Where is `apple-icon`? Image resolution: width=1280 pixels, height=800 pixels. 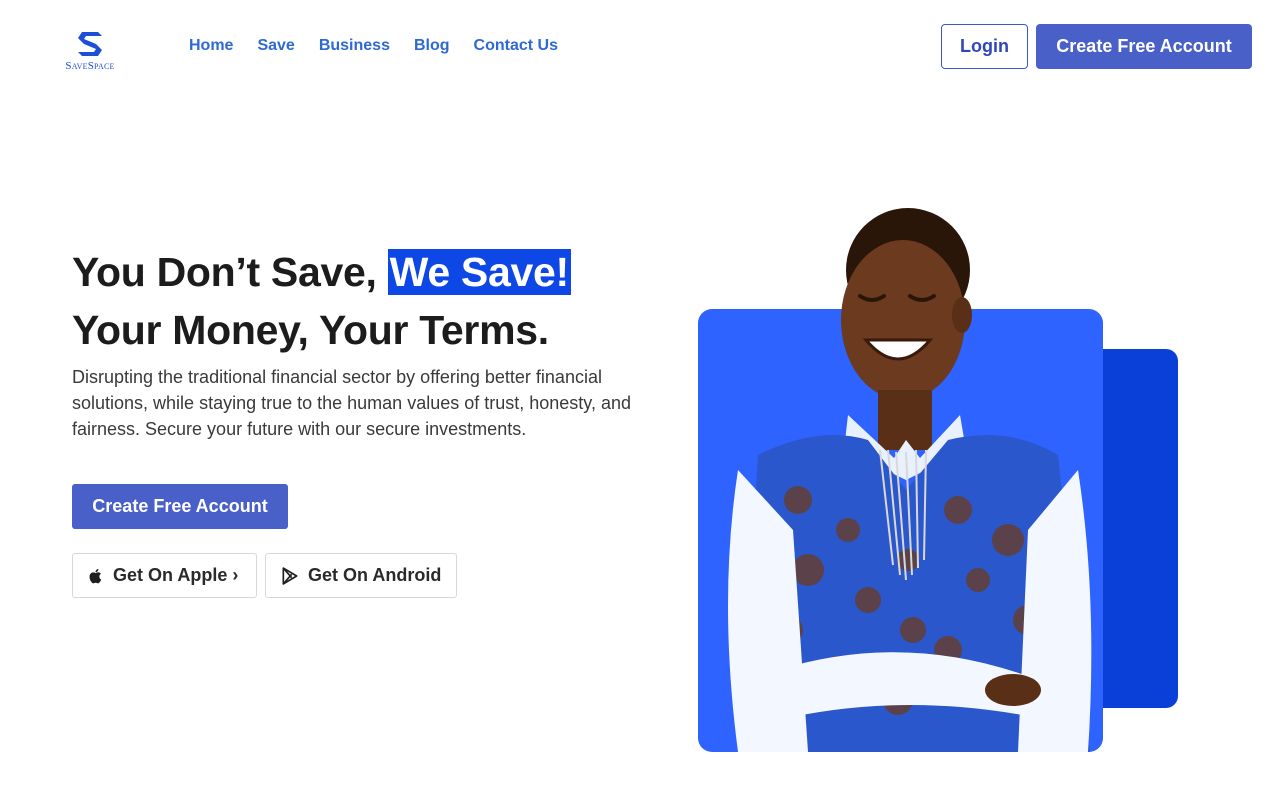
apple-icon is located at coordinates (95, 575).